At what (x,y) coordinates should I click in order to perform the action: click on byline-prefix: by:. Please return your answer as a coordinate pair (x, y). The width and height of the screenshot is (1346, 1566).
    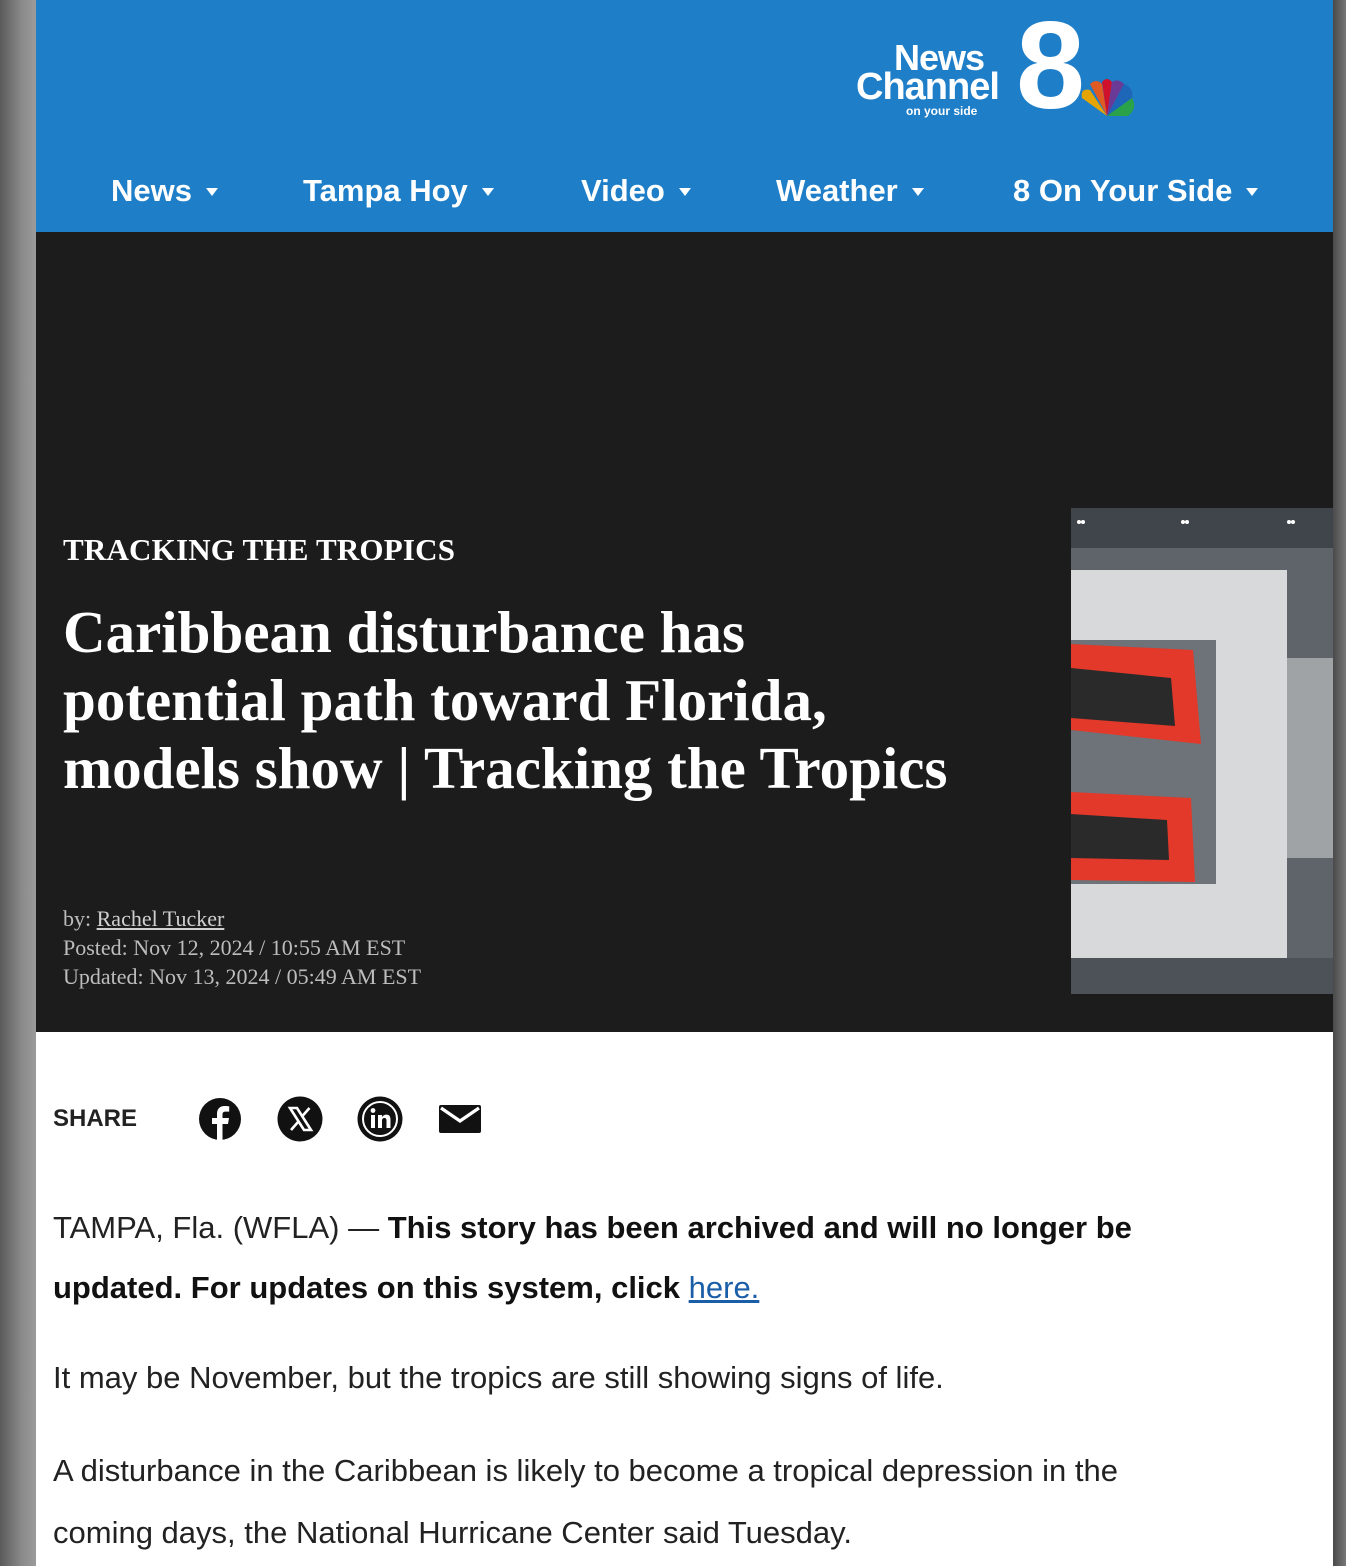
    Looking at the image, I should click on (80, 918).